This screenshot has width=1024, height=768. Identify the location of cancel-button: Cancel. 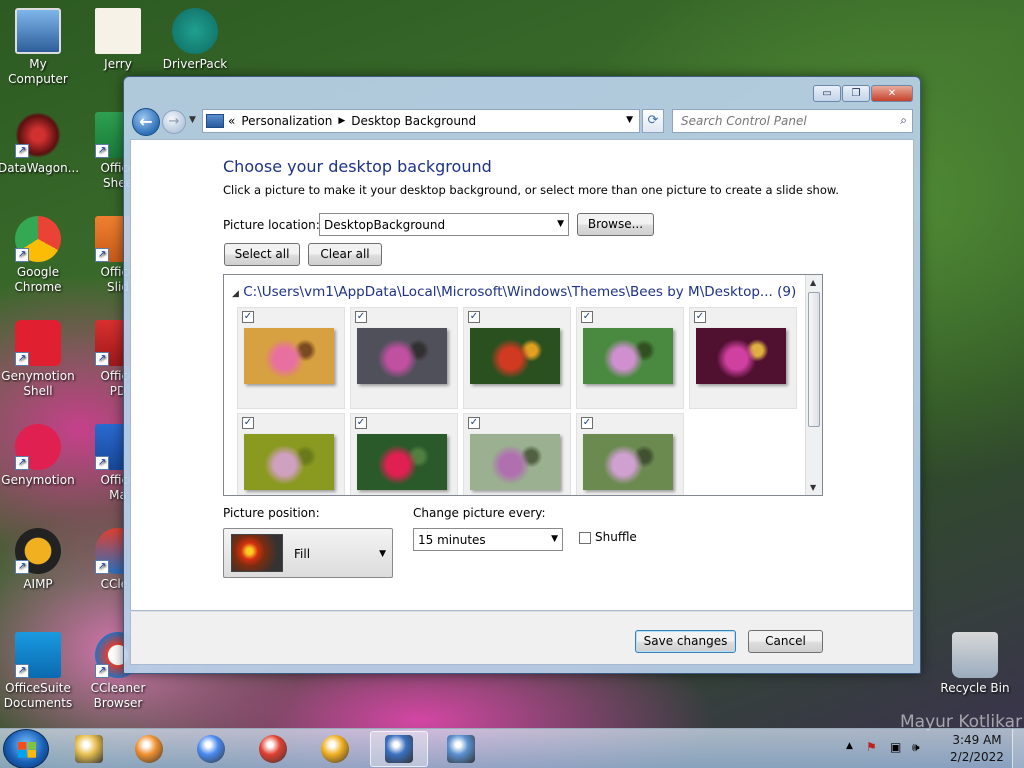
(785, 641).